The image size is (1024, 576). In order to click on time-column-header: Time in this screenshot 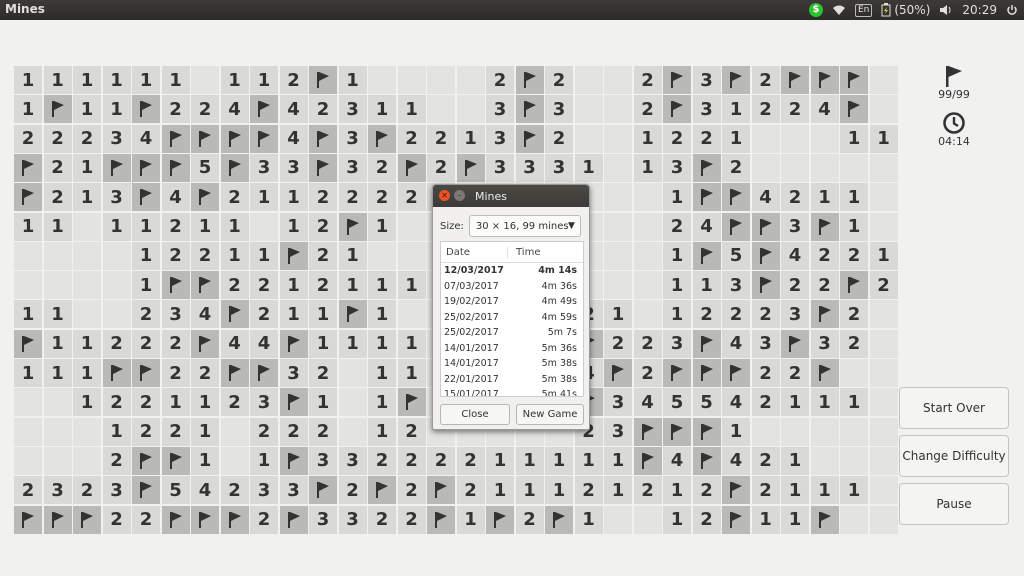, I will do `click(523, 252)`.